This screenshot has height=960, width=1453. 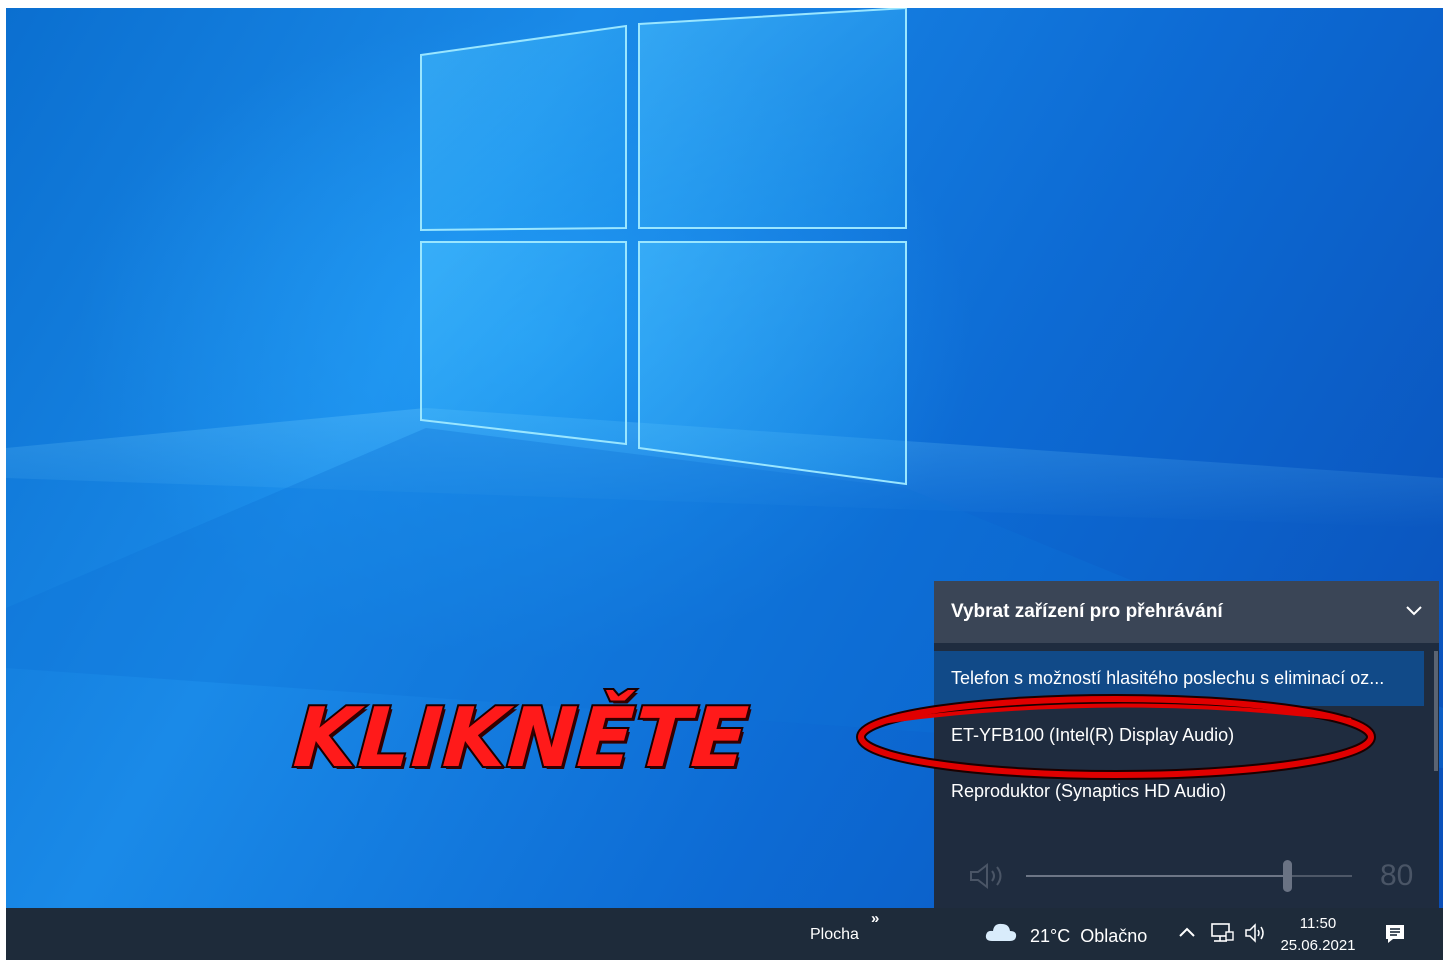 What do you see at coordinates (1318, 923) in the screenshot?
I see `clock-time: 11:50` at bounding box center [1318, 923].